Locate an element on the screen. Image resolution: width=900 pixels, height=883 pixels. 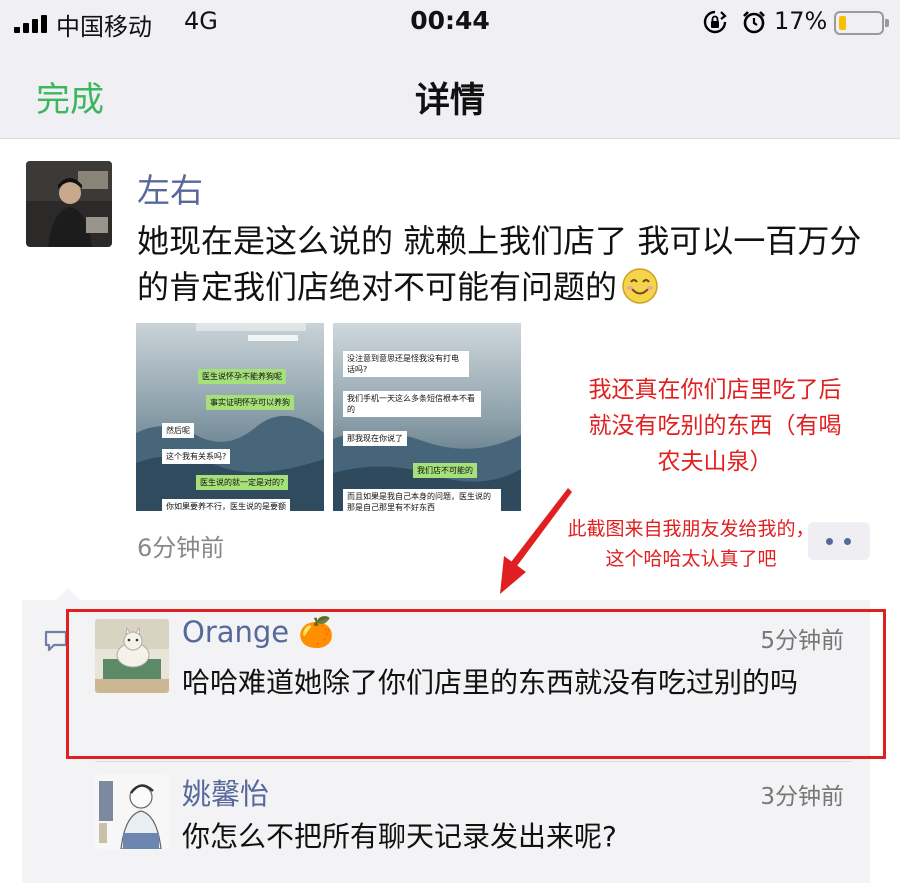
comment-time: 3分钟前 is located at coordinates (802, 797).